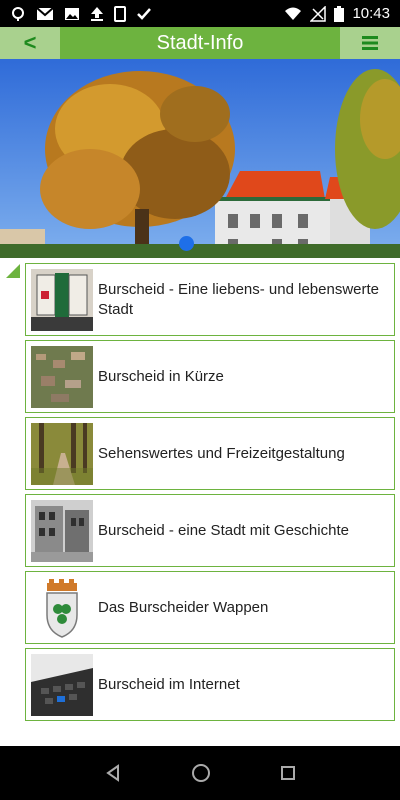 The width and height of the screenshot is (400, 800). Describe the element at coordinates (339, 13) in the screenshot. I see `battery-icon` at that location.